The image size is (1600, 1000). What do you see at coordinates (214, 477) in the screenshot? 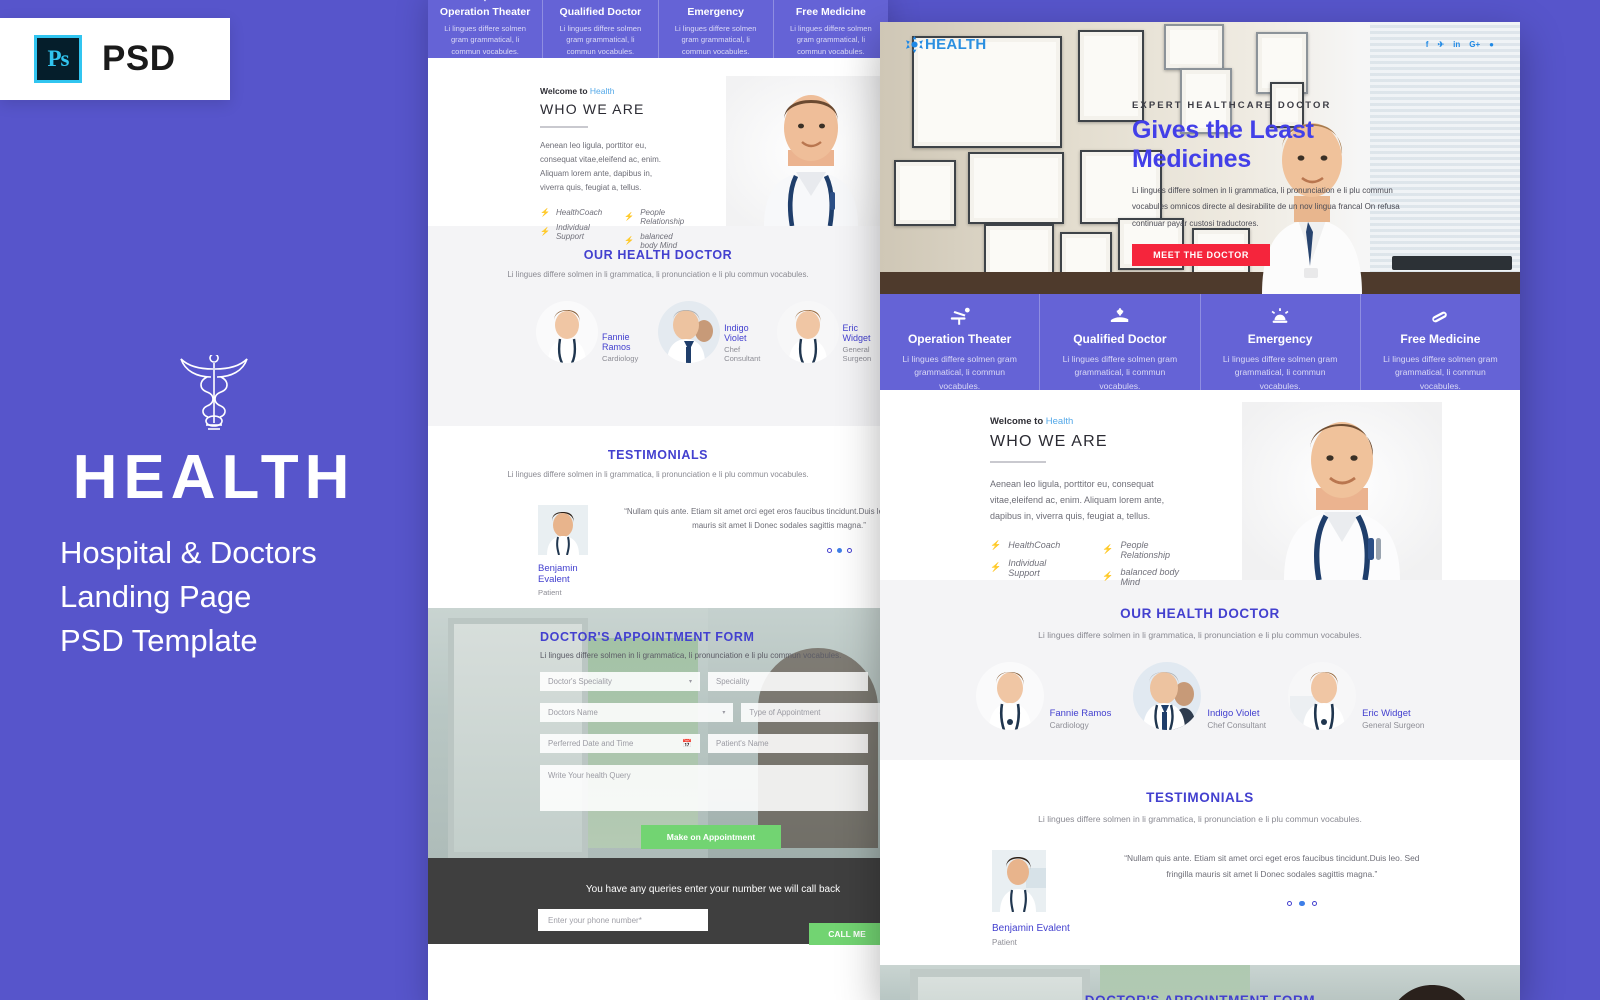
I see `brand-title: HEALTH` at bounding box center [214, 477].